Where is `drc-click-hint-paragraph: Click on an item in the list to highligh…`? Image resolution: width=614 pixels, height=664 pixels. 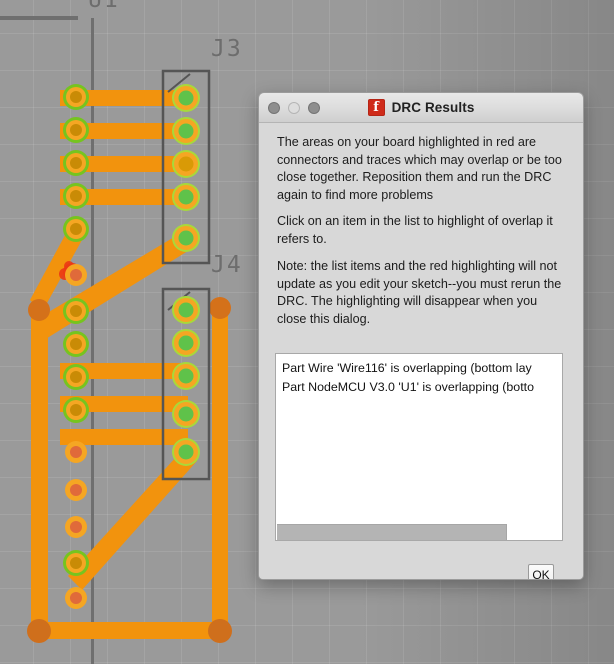
drc-click-hint-paragraph: Click on an item in the list to highligh… is located at coordinates (415, 230).